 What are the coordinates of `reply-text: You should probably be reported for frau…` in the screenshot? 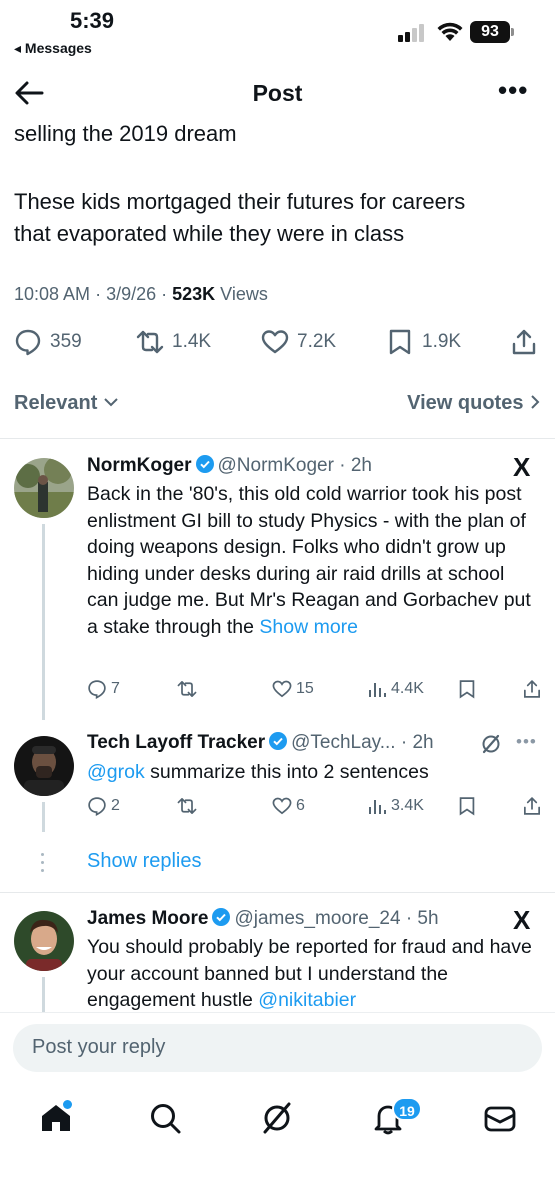 It's located at (313, 974).